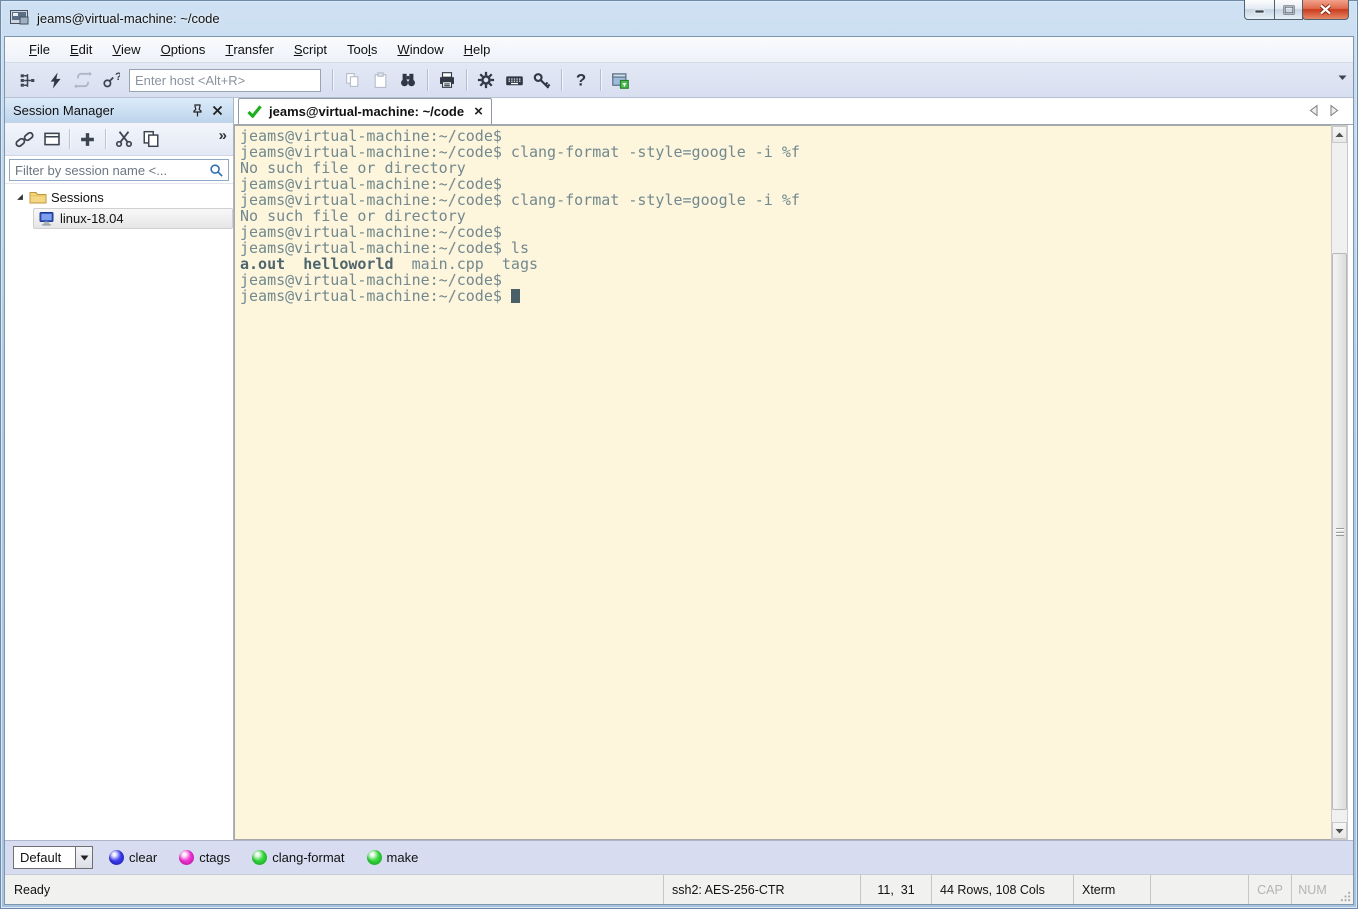 The width and height of the screenshot is (1358, 909). Describe the element at coordinates (308, 857) in the screenshot. I see `command-button-label: clang-format` at that location.